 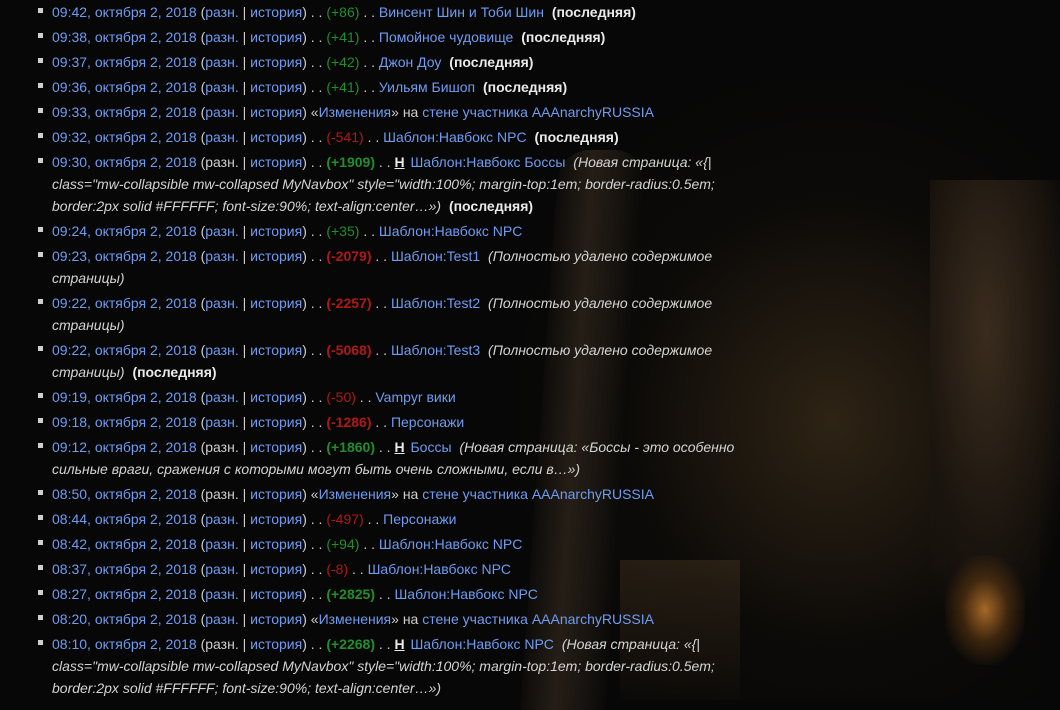 What do you see at coordinates (427, 87) in the screenshot?
I see `page-title-link: Уильям Бишоп` at bounding box center [427, 87].